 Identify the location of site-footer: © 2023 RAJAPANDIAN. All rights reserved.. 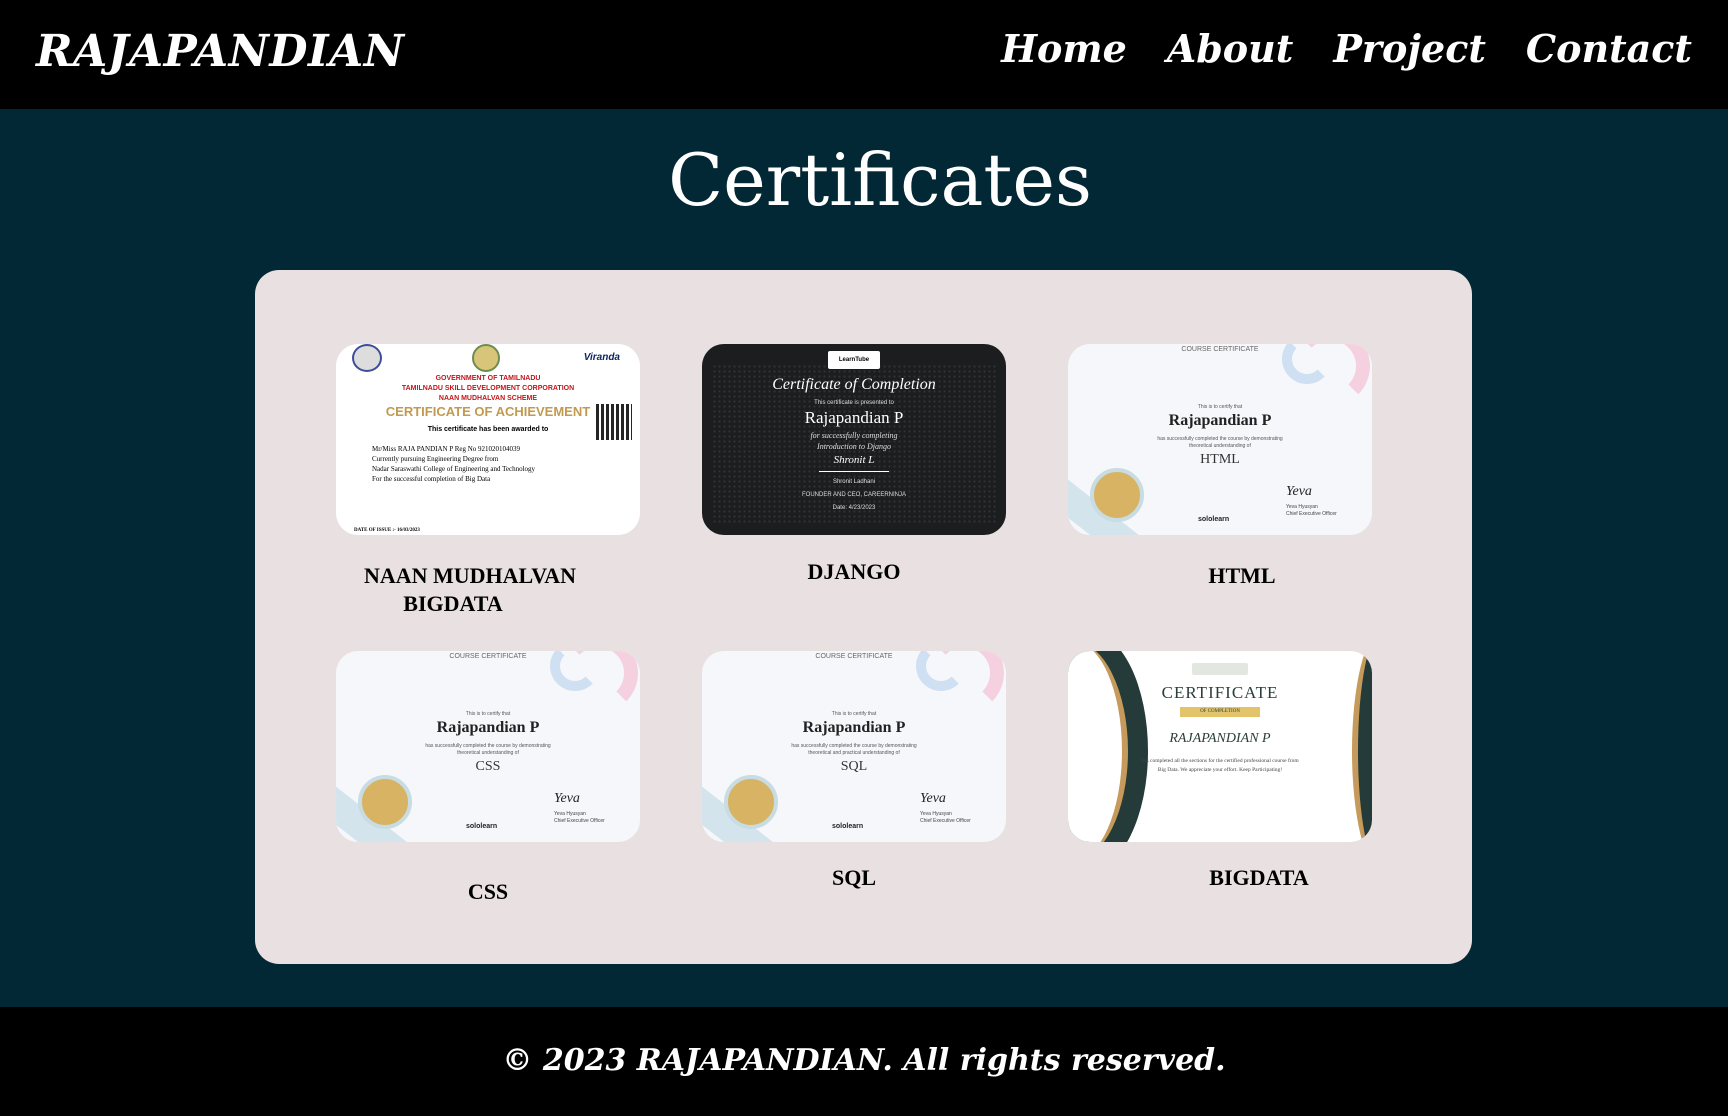
(864, 1061).